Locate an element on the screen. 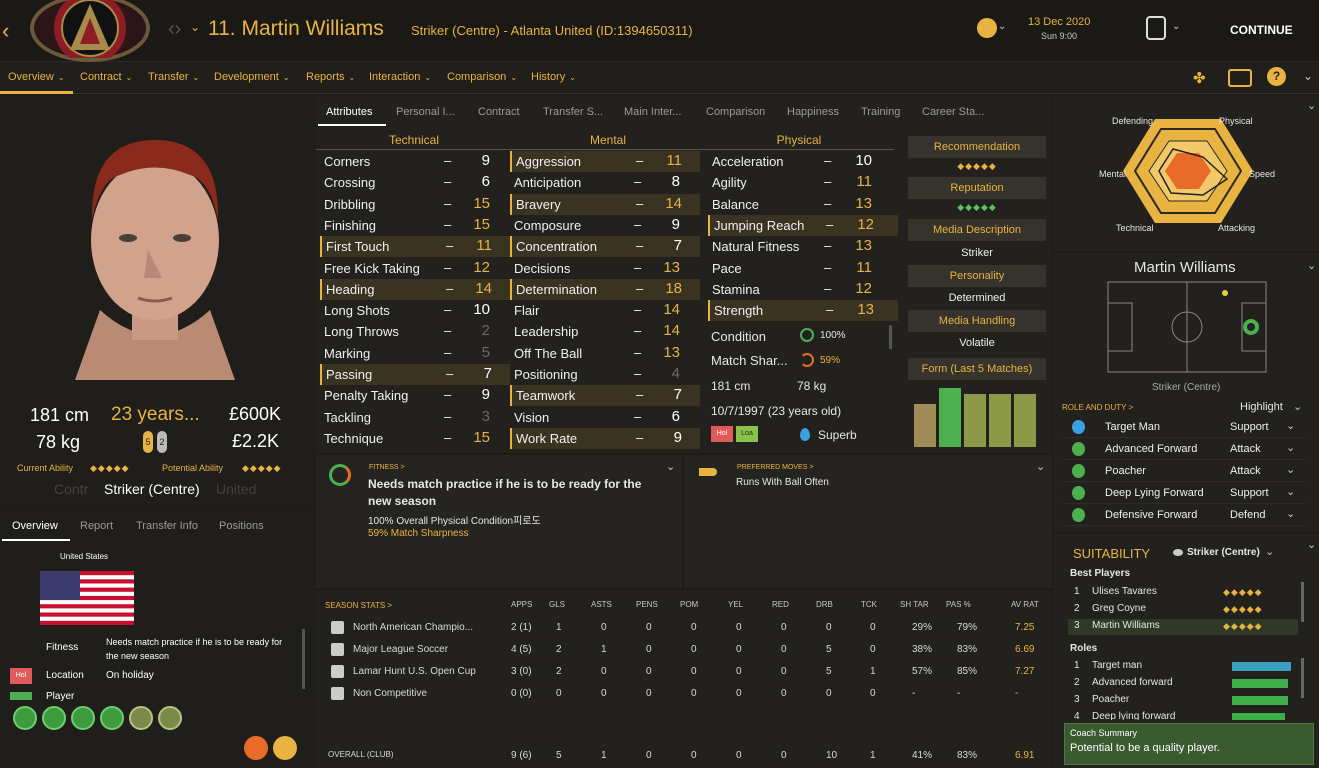 The height and width of the screenshot is (768, 1319). mental-attr-row: Vision – 6 is located at coordinates (605, 417).